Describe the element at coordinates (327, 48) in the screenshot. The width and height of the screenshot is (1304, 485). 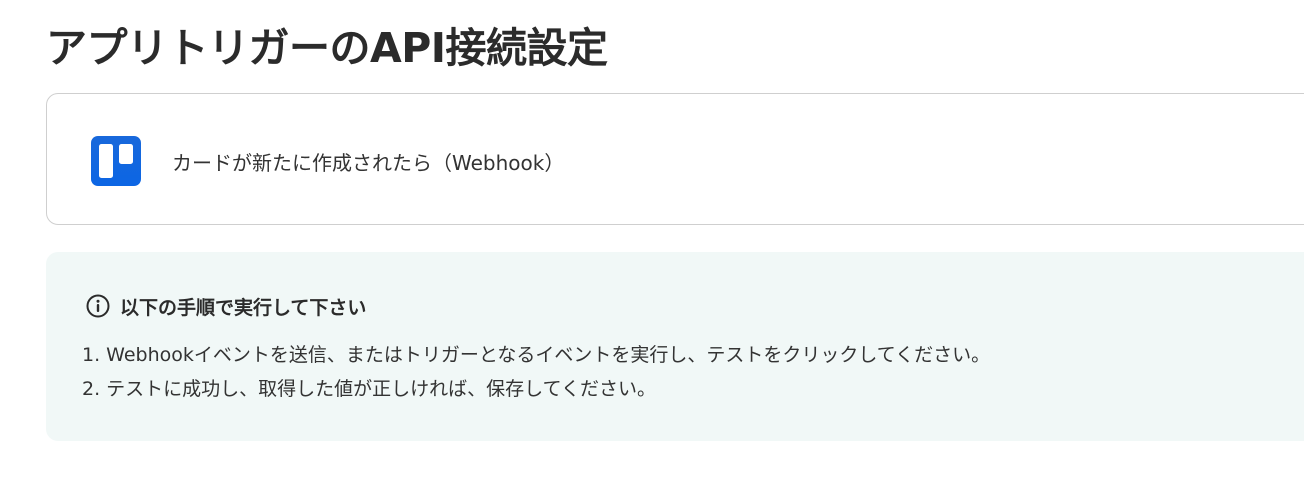
I see `page-title: アプリトリガーのAPI接続設定` at that location.